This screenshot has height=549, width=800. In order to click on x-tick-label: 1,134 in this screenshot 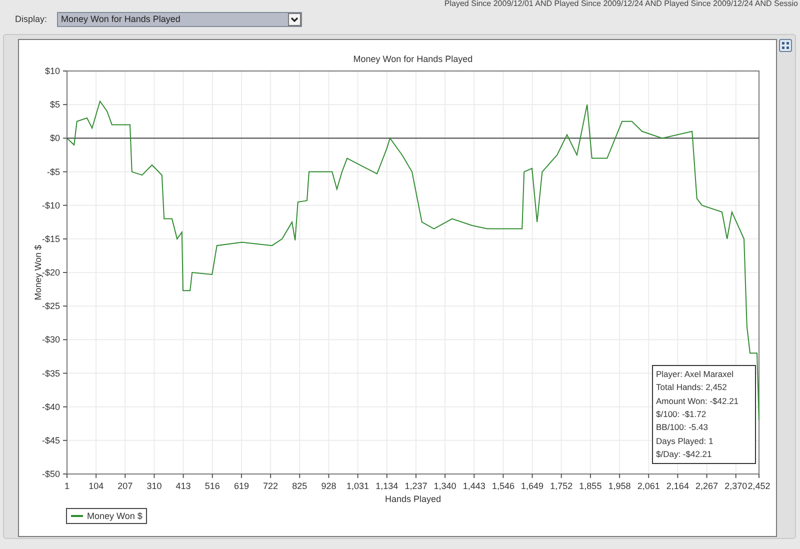, I will do `click(387, 486)`.